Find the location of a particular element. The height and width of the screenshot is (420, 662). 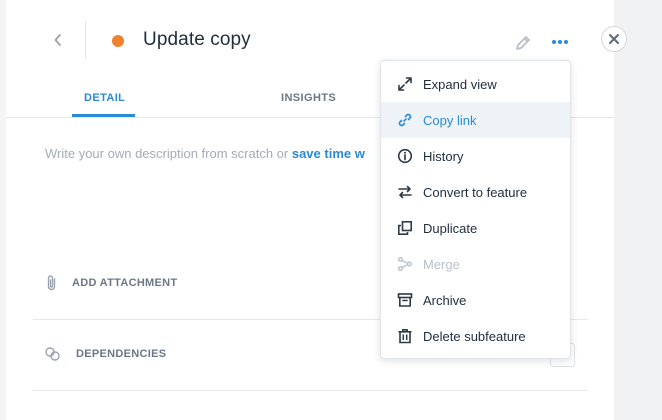

menu-item-convert-to-feature: Convert to feature is located at coordinates (475, 192).